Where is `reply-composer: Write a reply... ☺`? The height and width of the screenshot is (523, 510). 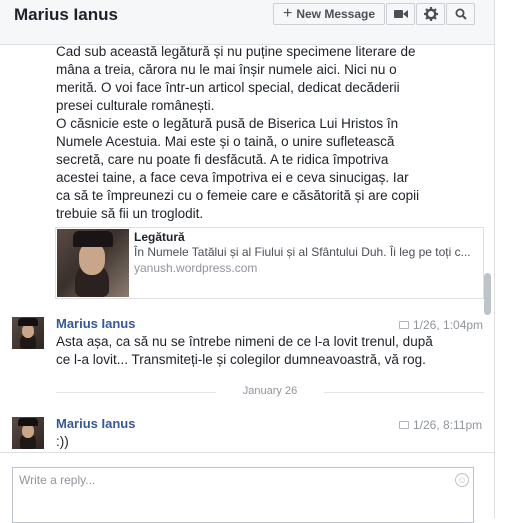 reply-composer: Write a reply... ☺ is located at coordinates (247, 487).